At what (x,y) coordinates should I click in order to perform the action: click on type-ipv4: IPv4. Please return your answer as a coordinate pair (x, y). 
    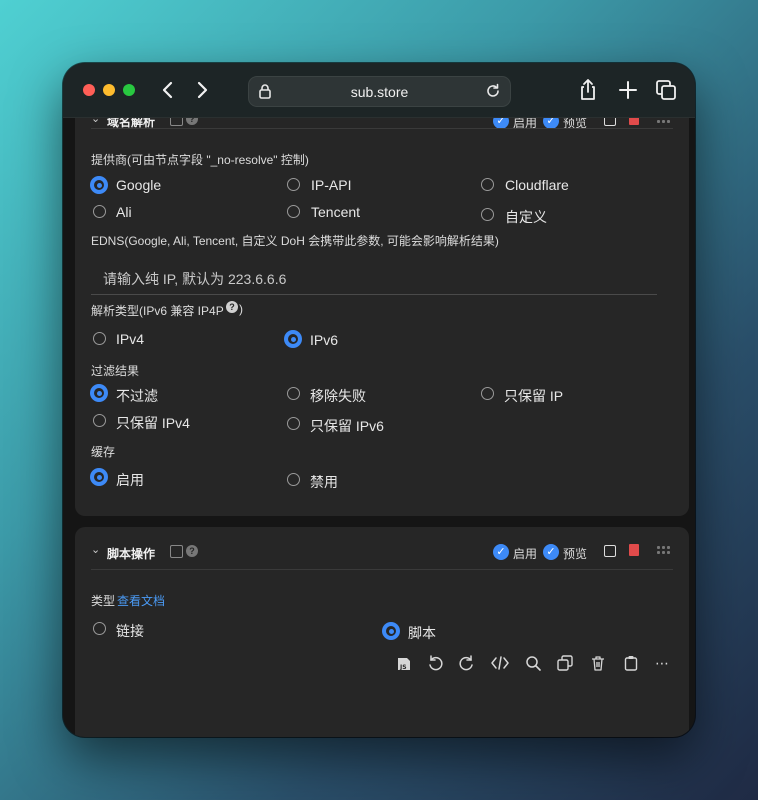
    Looking at the image, I should click on (130, 339).